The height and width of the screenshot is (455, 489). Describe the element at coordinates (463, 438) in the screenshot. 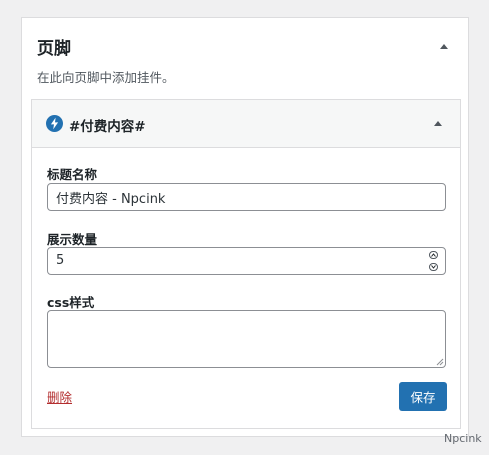

I see `watermark: Npcink` at that location.